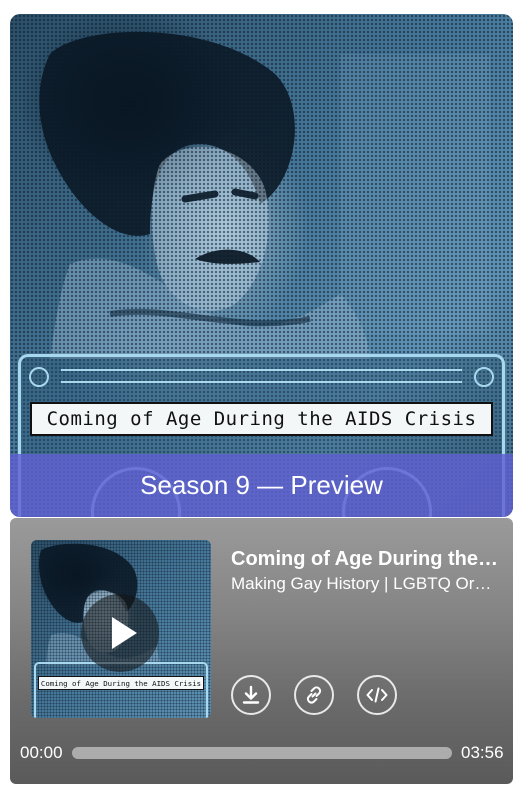  Describe the element at coordinates (261, 419) in the screenshot. I see `cassette-label: Coming of Age During the AIDS Crisis` at that location.